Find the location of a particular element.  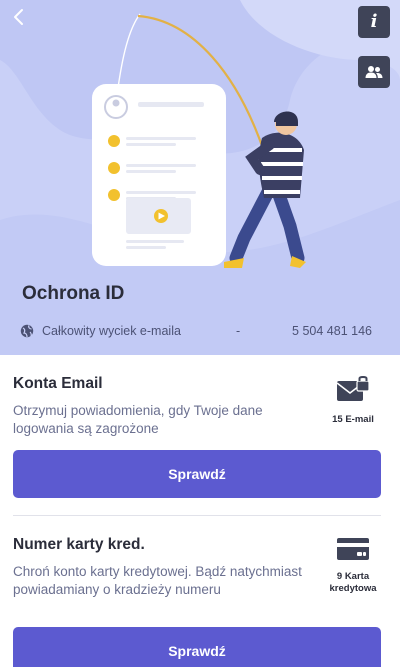

badge-caption: 15 E-mail is located at coordinates (353, 419).